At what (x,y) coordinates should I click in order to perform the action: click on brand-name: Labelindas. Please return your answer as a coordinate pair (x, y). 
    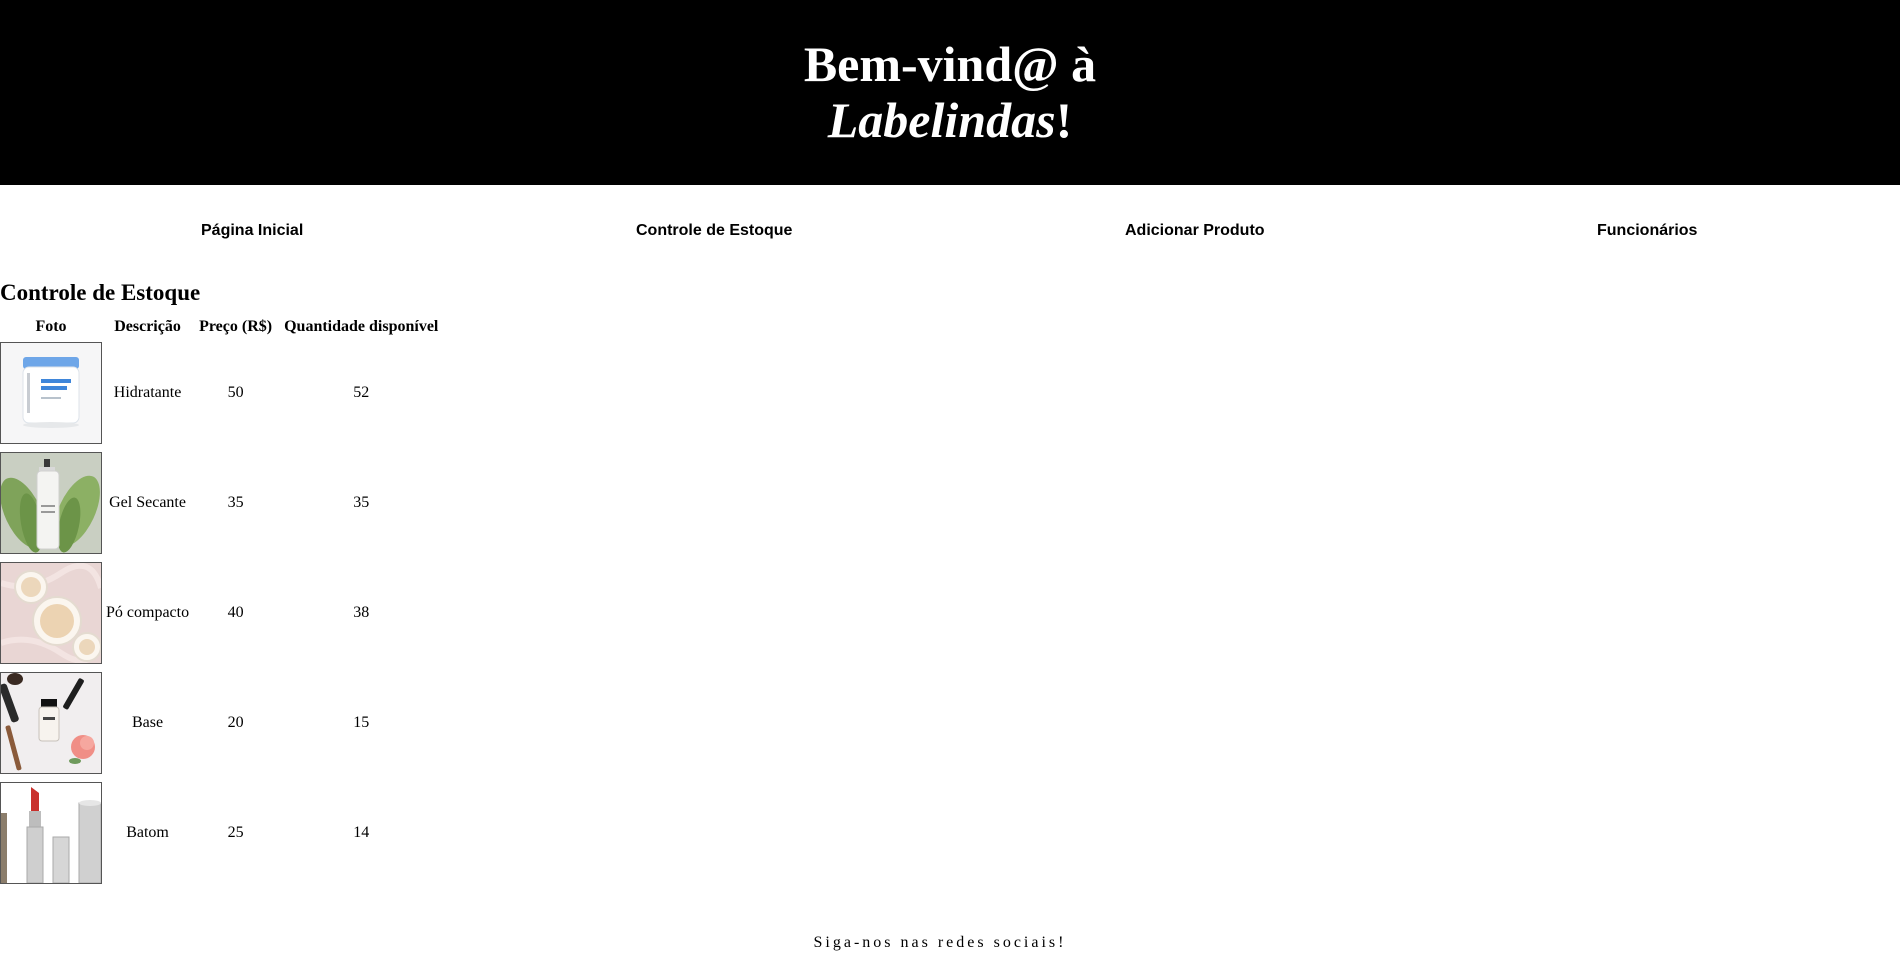
    Looking at the image, I should click on (941, 120).